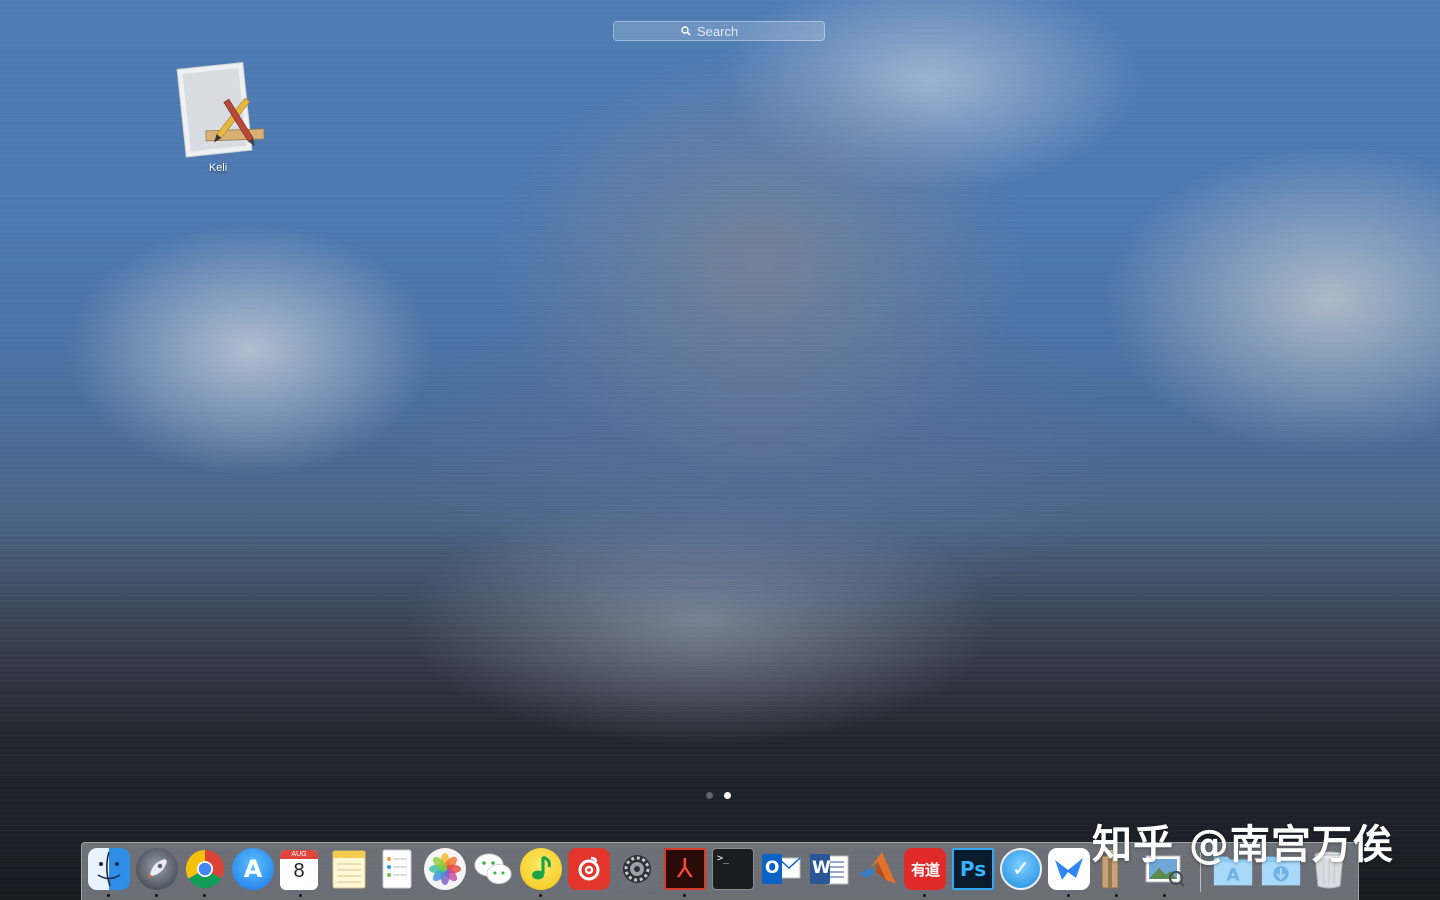 The width and height of the screenshot is (1440, 900). I want to click on dock-app-outlook: O, so click(781, 869).